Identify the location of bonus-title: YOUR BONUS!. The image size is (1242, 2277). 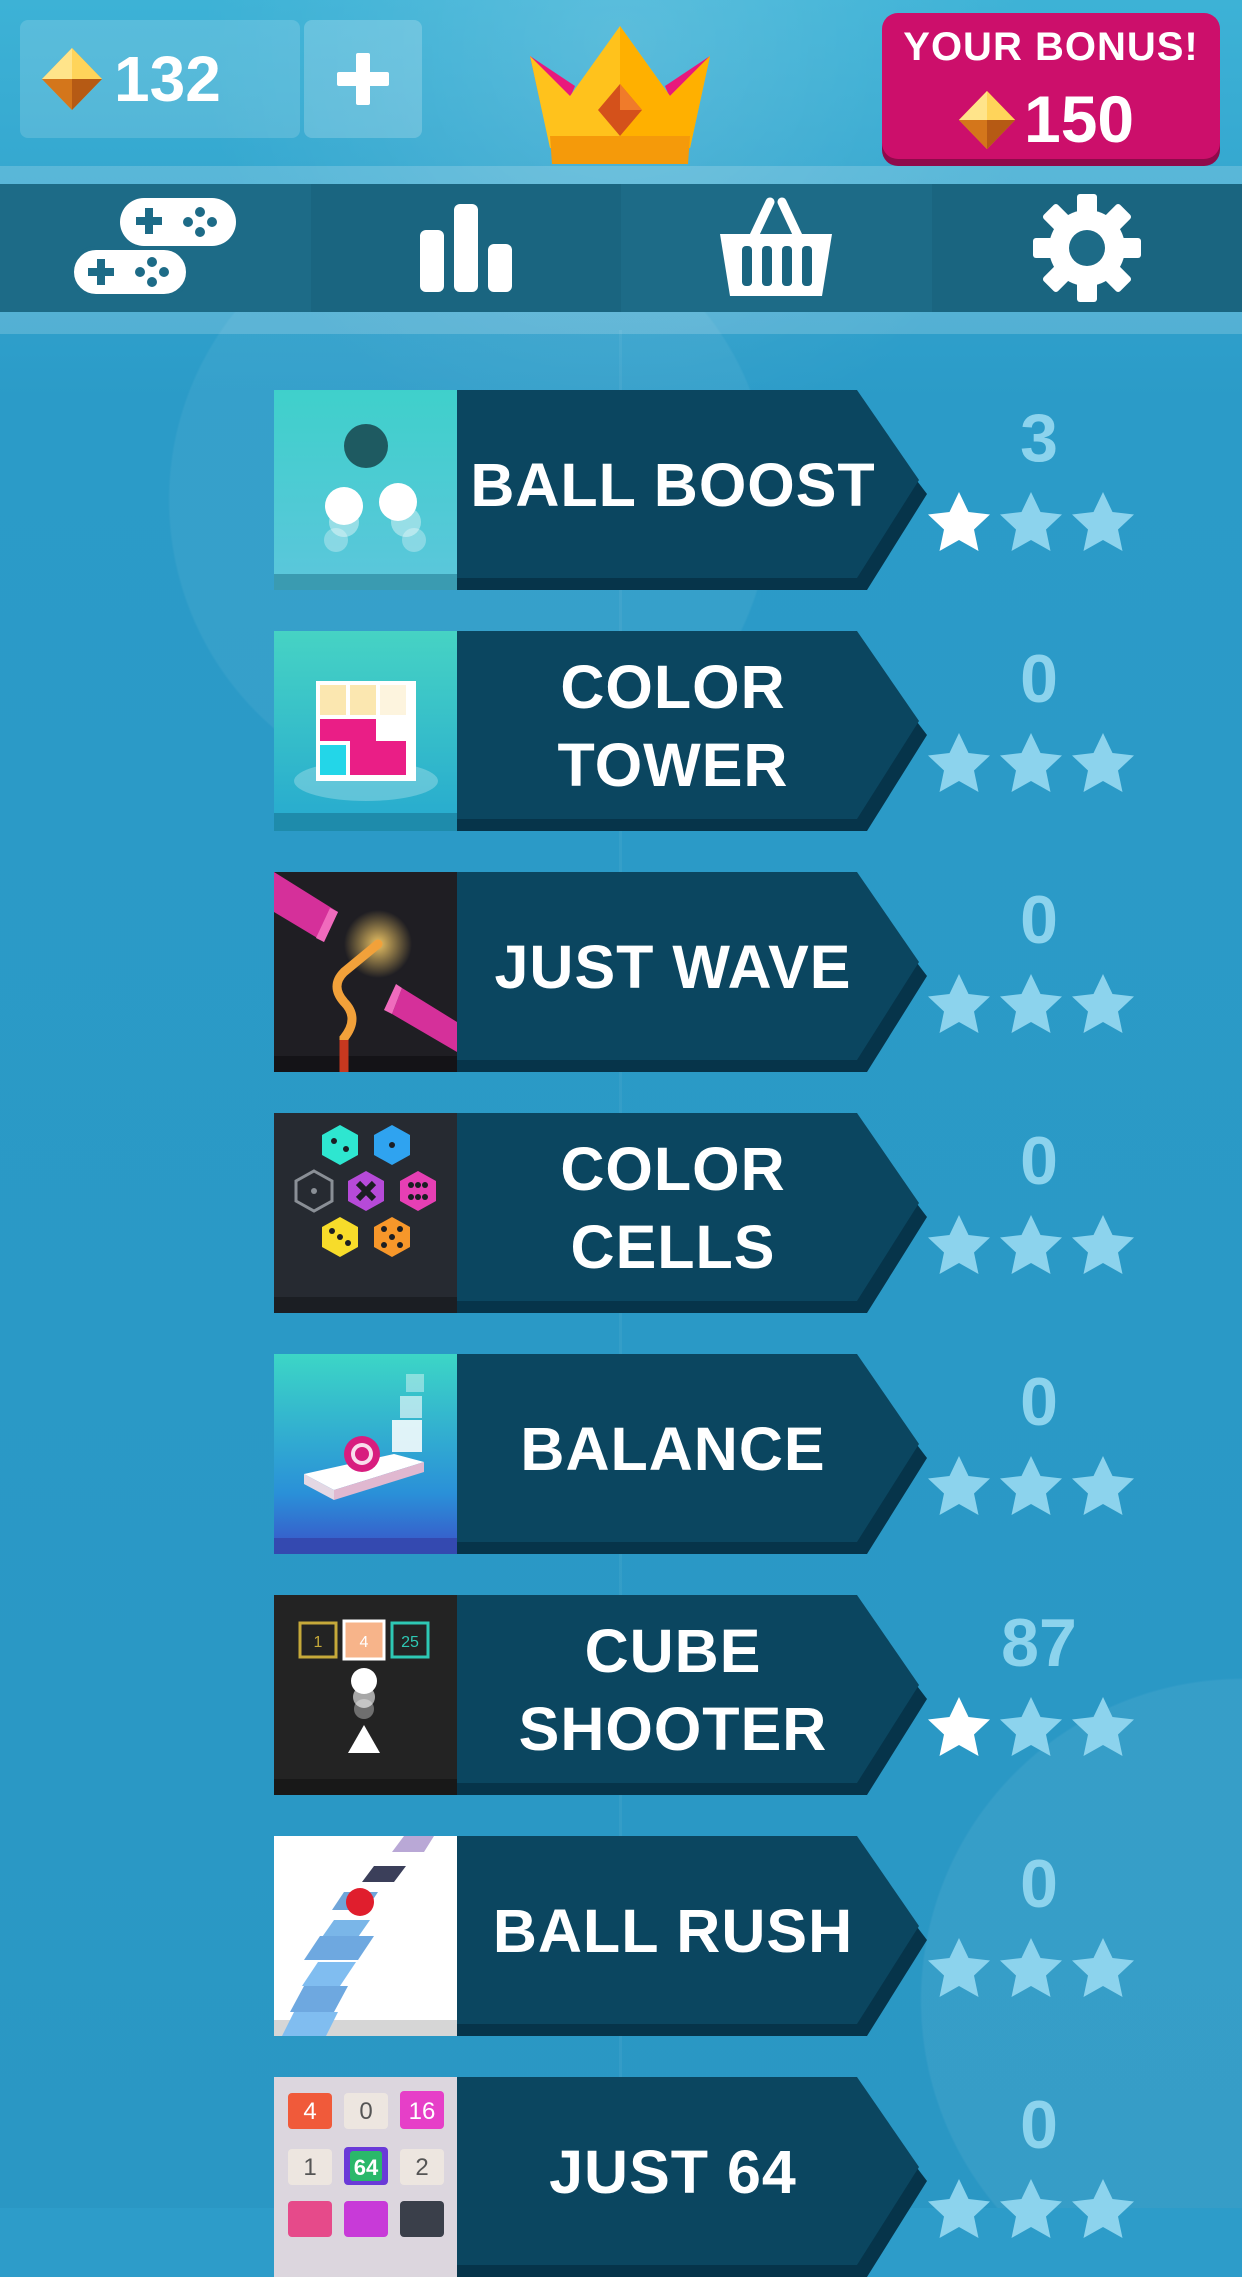
(1051, 47).